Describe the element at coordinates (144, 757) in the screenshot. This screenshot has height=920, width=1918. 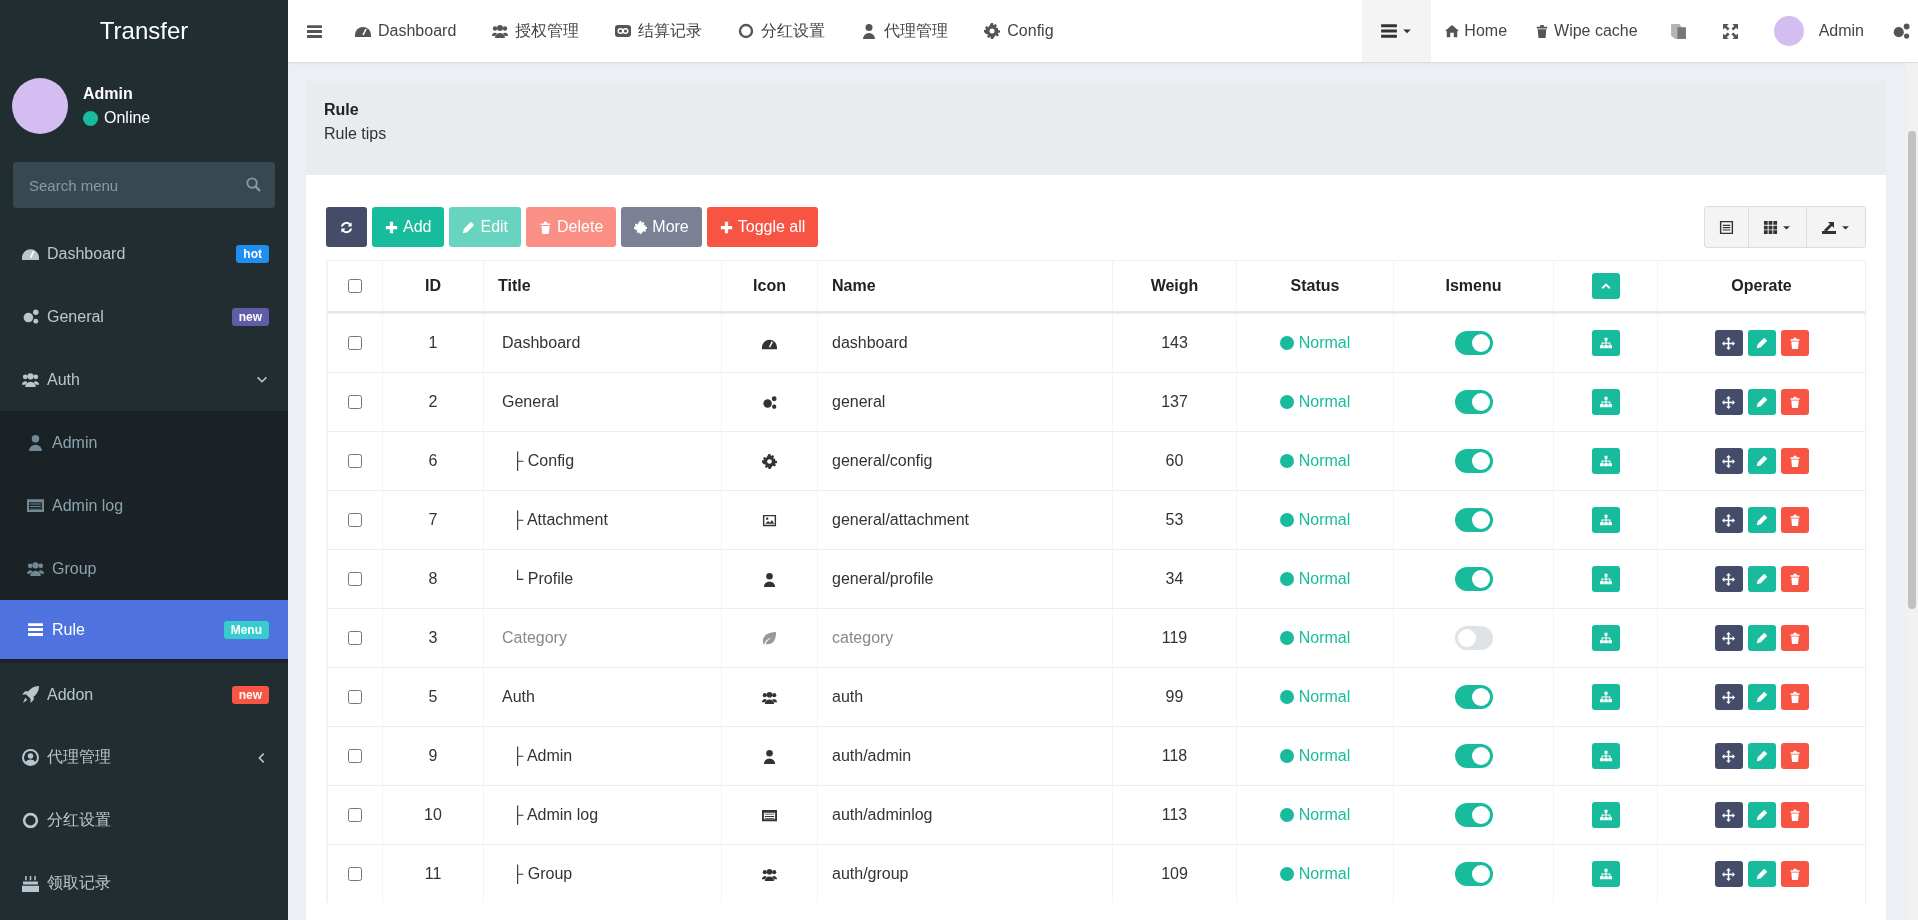
I see `sidebar-item: 代理管理` at that location.